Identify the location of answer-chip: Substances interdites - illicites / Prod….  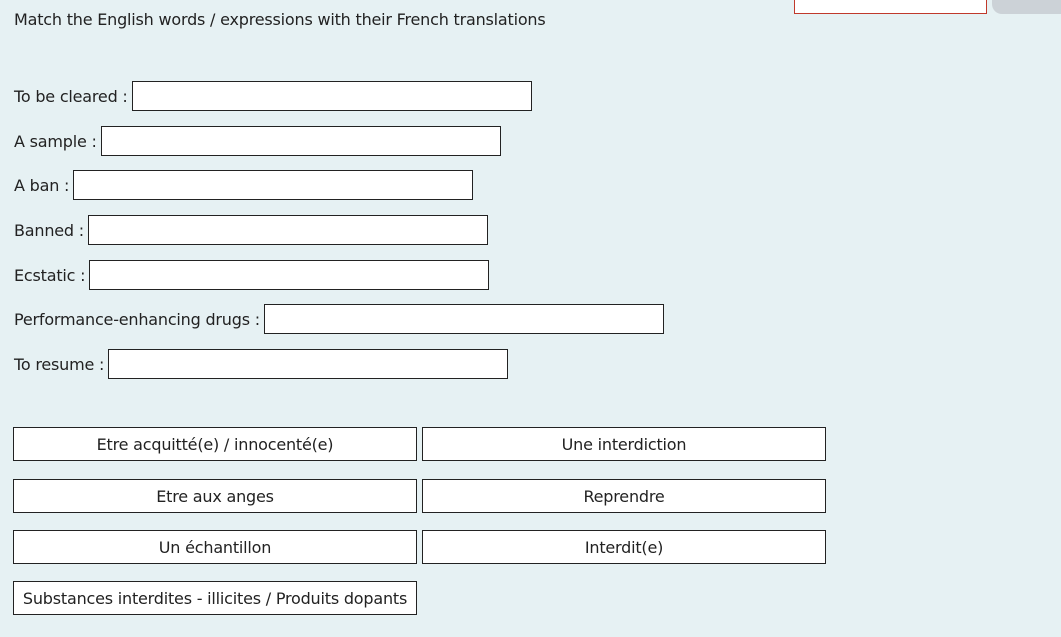
(215, 598).